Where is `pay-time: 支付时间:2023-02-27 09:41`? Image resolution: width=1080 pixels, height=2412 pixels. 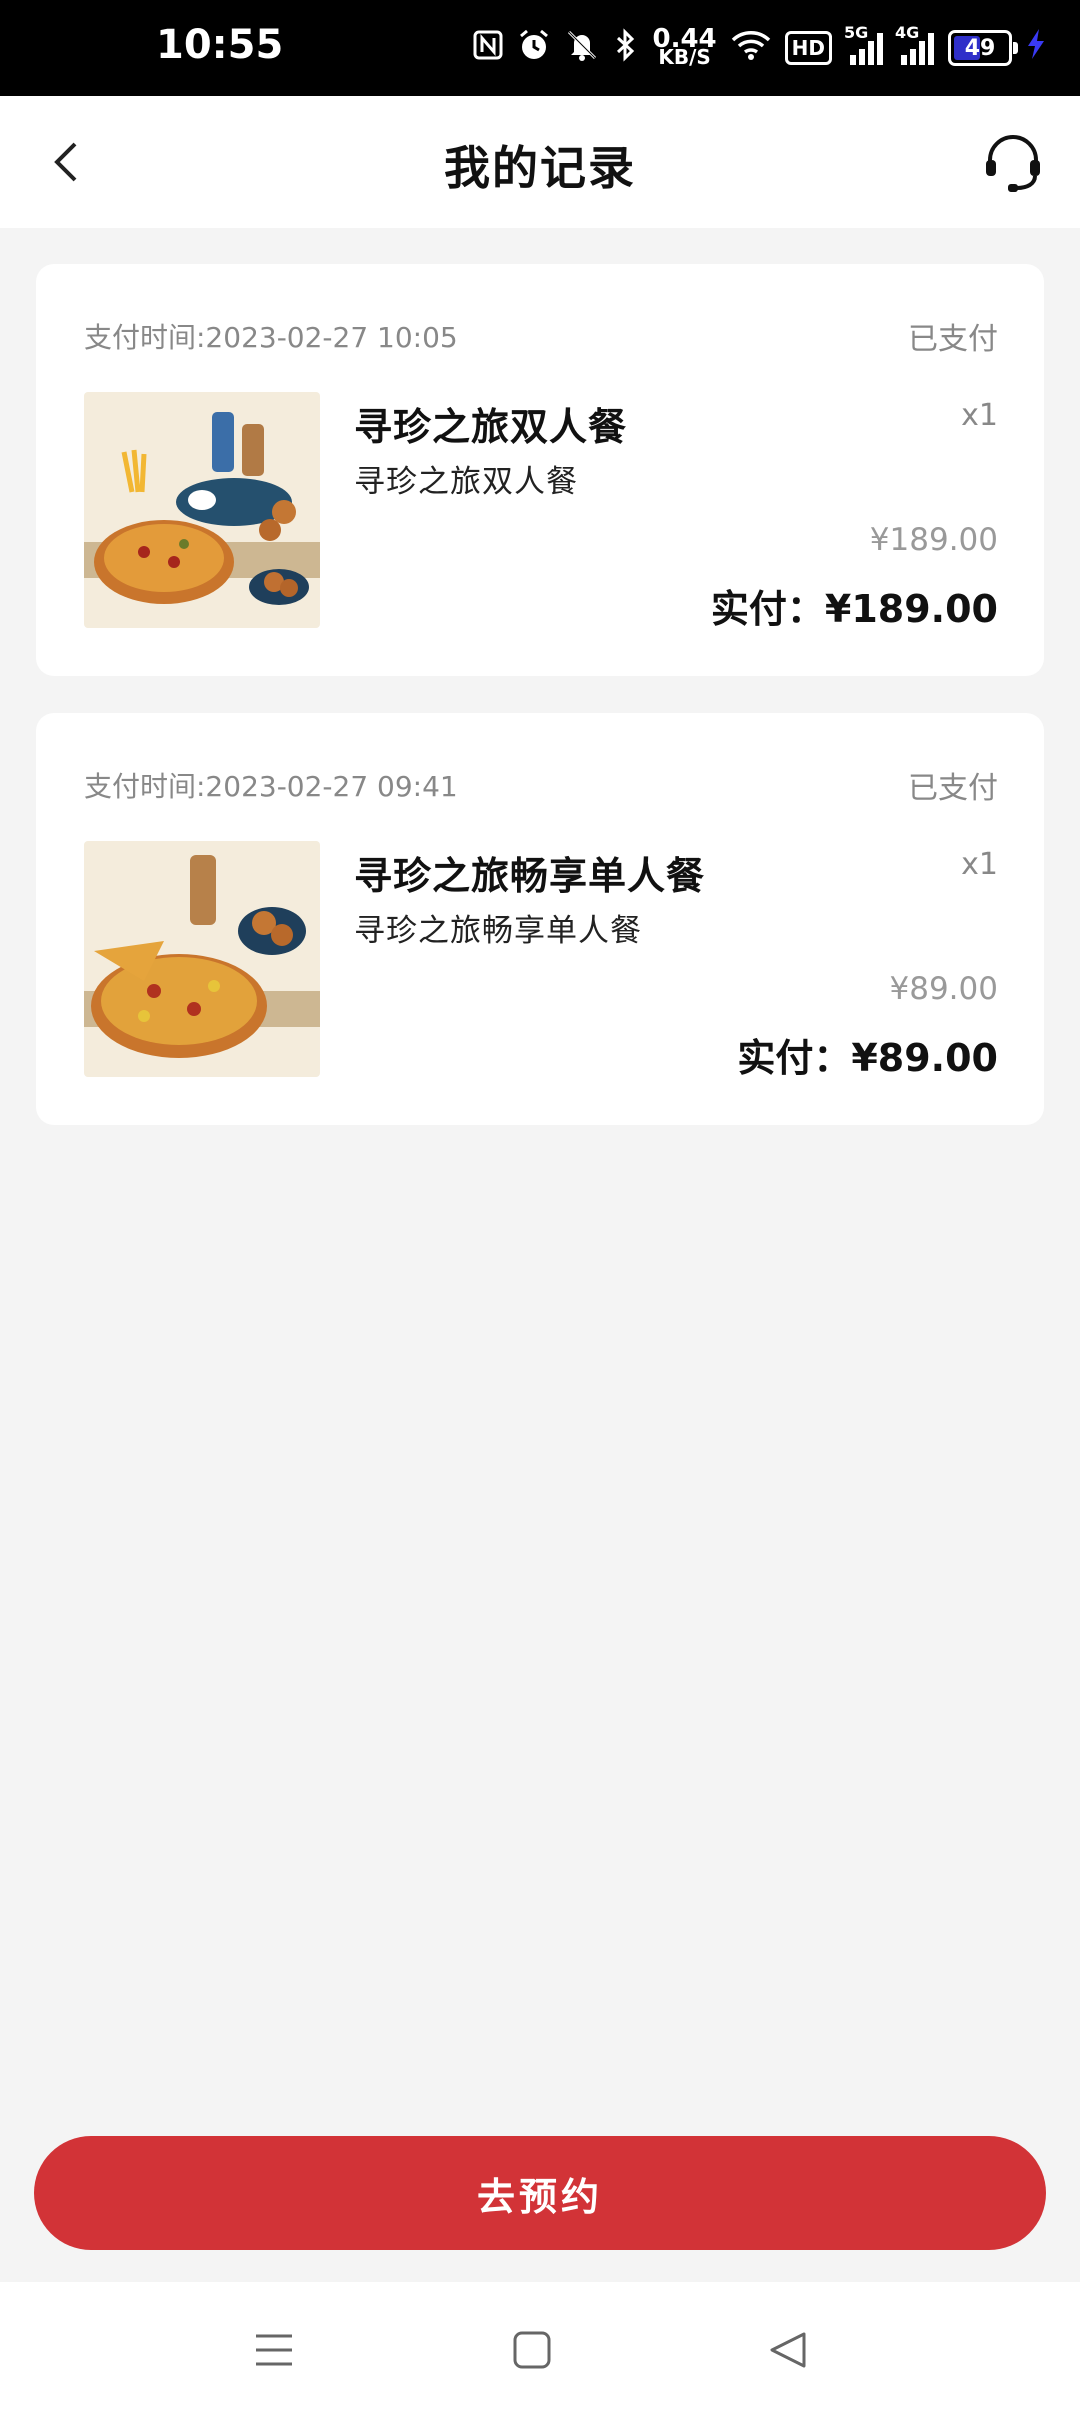
pay-time: 支付时间:2023-02-27 09:41 is located at coordinates (271, 786).